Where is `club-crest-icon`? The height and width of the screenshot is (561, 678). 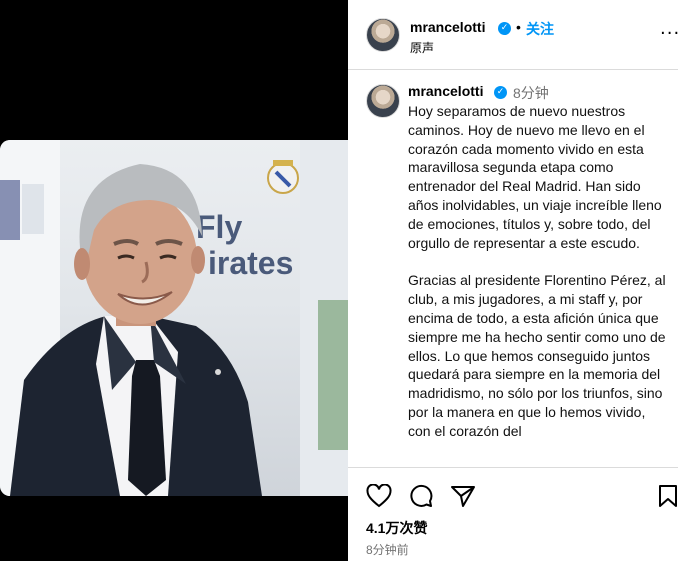 club-crest-icon is located at coordinates (283, 177).